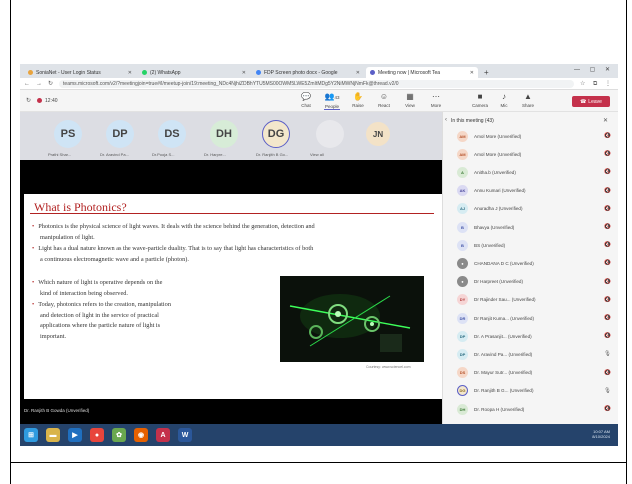  I want to click on participant-row: ● CHANDANA D C (Unverified) 🔇, so click(536, 263).